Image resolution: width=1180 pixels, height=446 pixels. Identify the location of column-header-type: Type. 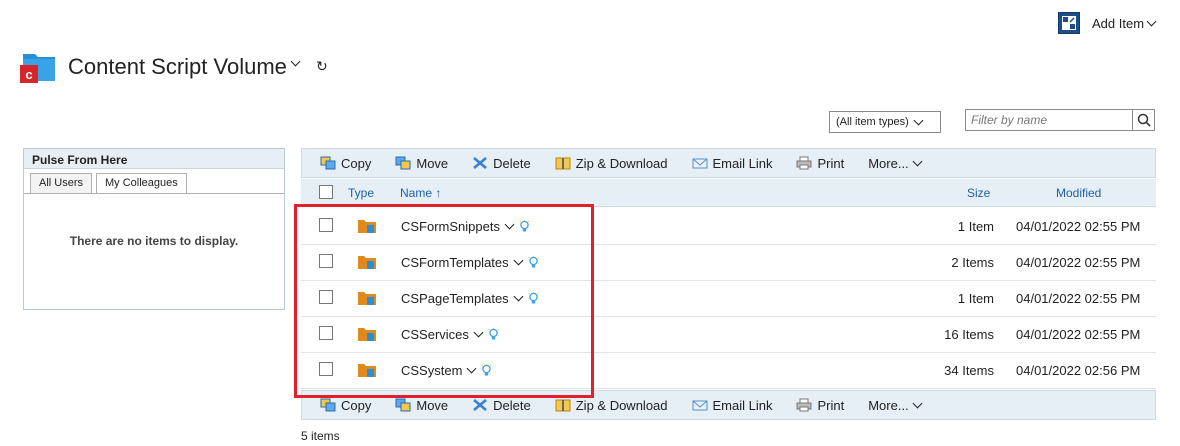
(361, 193).